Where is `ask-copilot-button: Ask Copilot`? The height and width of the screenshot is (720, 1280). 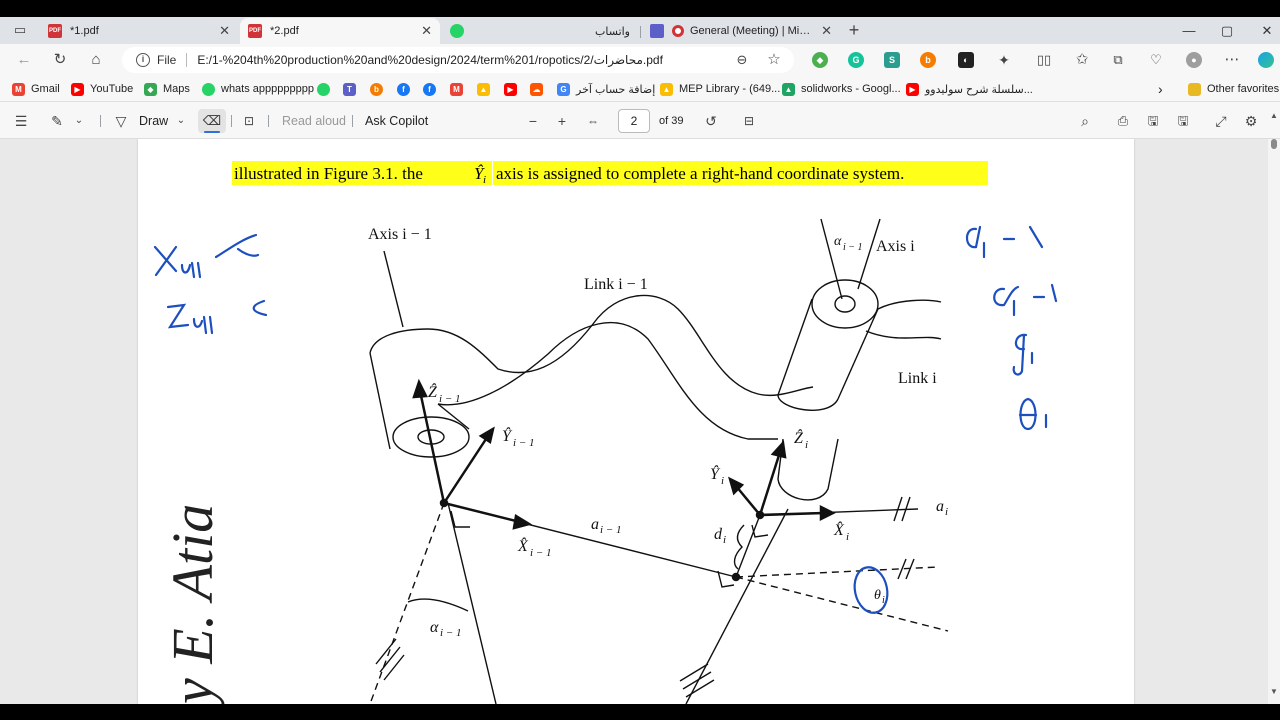
ask-copilot-button: Ask Copilot is located at coordinates (396, 121).